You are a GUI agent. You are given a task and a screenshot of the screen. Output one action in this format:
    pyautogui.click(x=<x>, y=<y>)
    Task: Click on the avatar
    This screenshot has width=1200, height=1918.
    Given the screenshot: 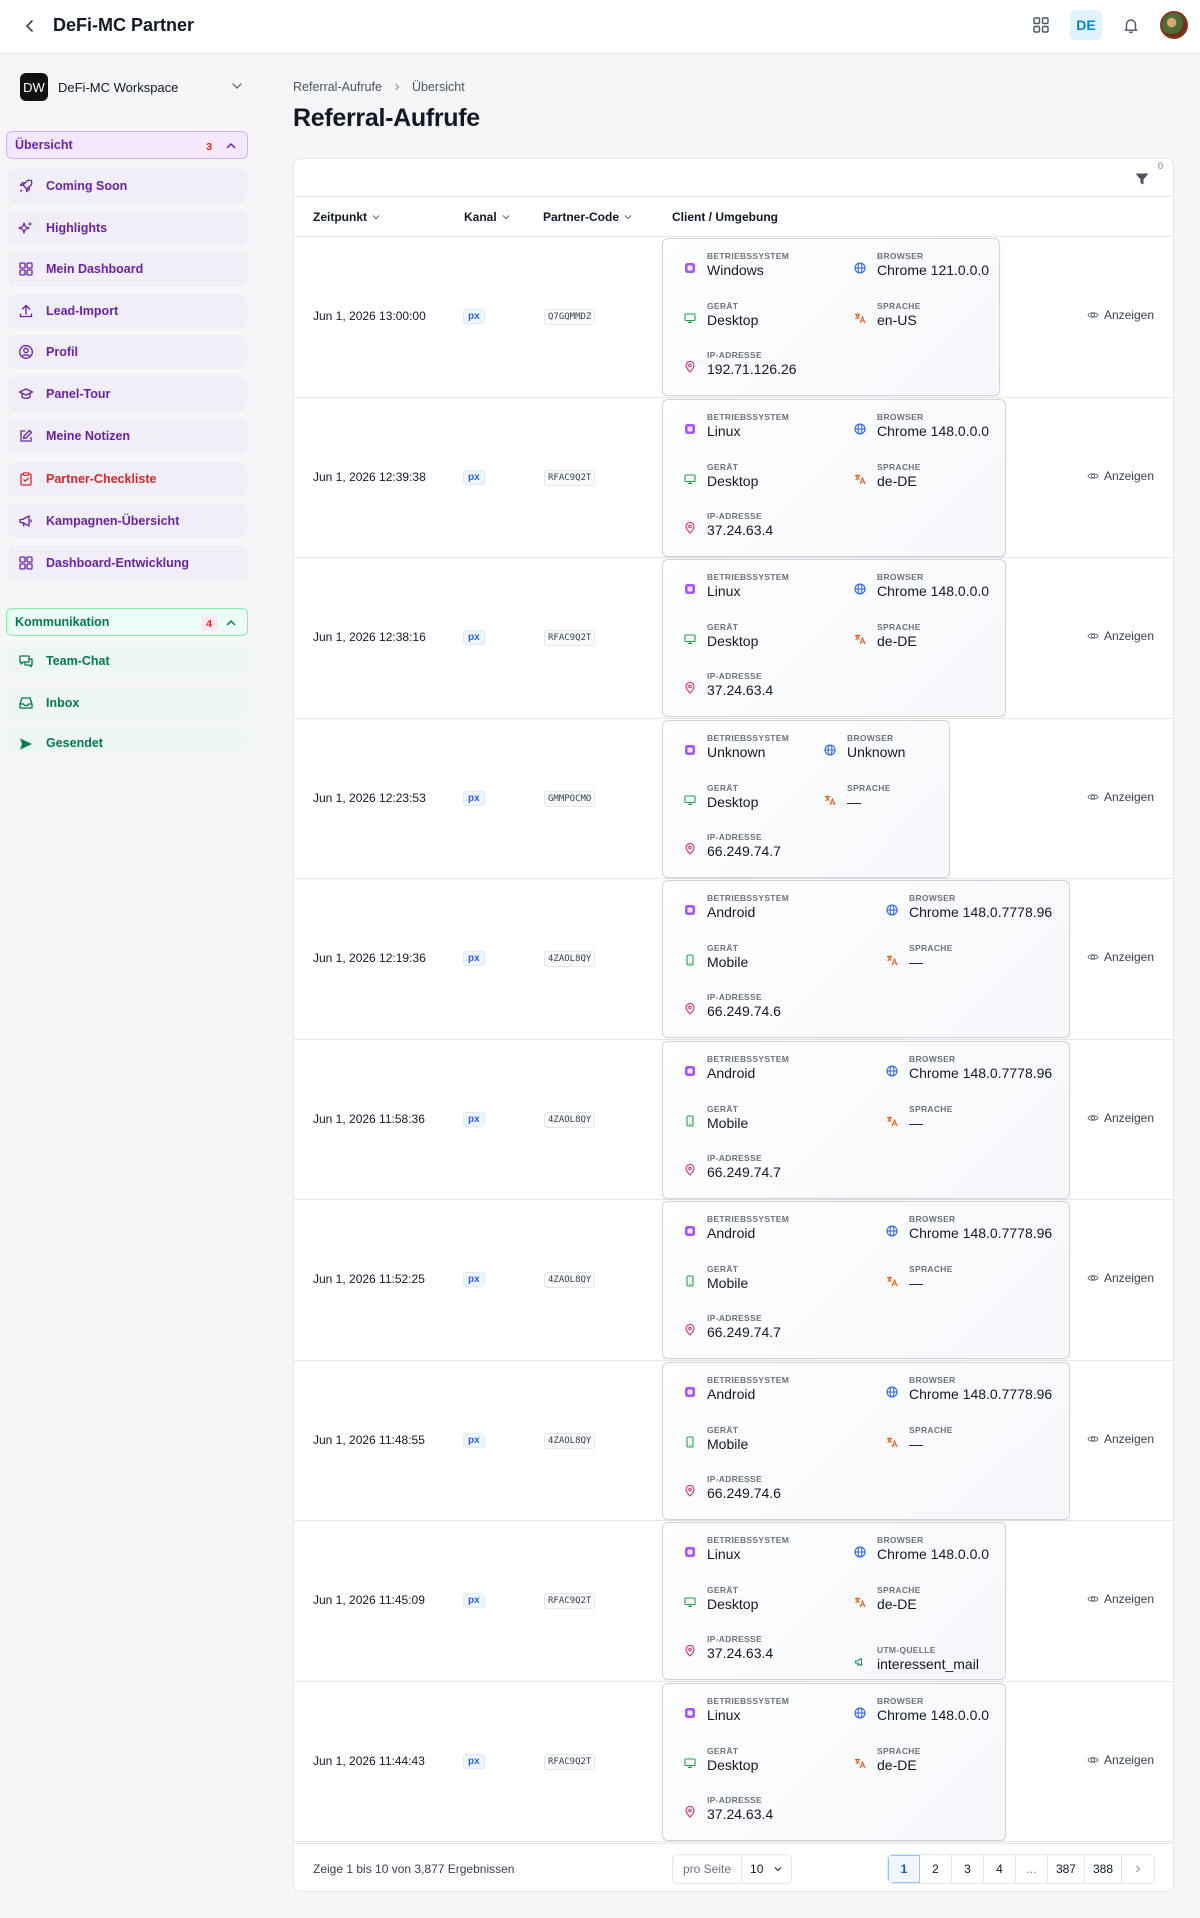 What is the action you would take?
    pyautogui.click(x=1174, y=25)
    